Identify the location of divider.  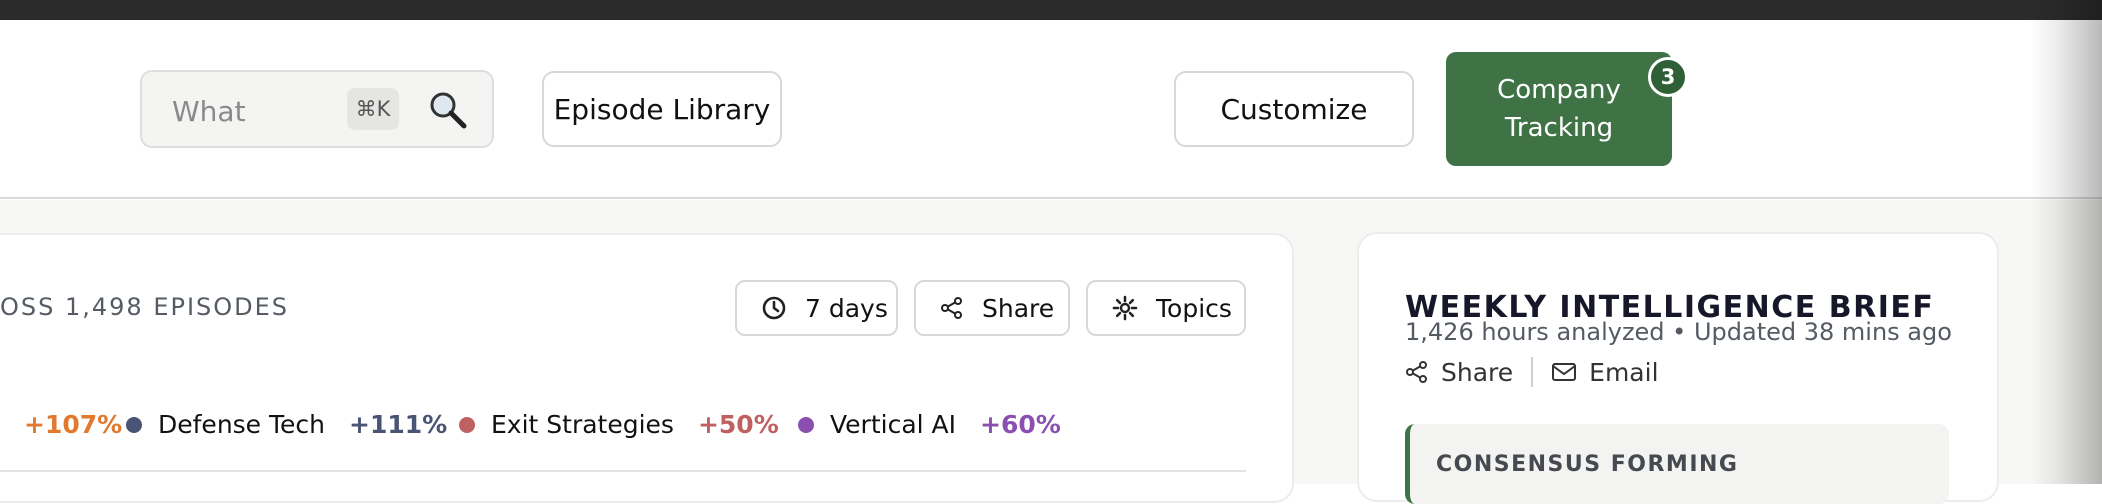
(623, 471).